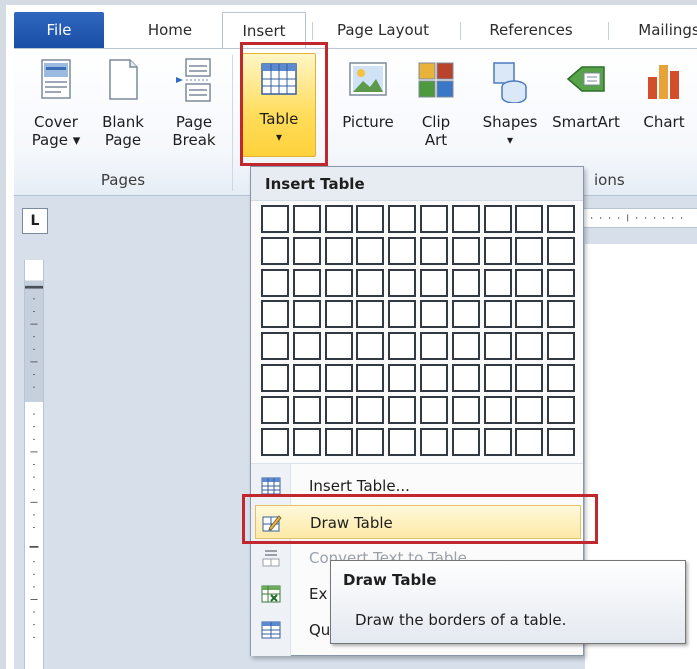 The width and height of the screenshot is (697, 669). Describe the element at coordinates (35, 221) in the screenshot. I see `ruler-tab-selector: L` at that location.